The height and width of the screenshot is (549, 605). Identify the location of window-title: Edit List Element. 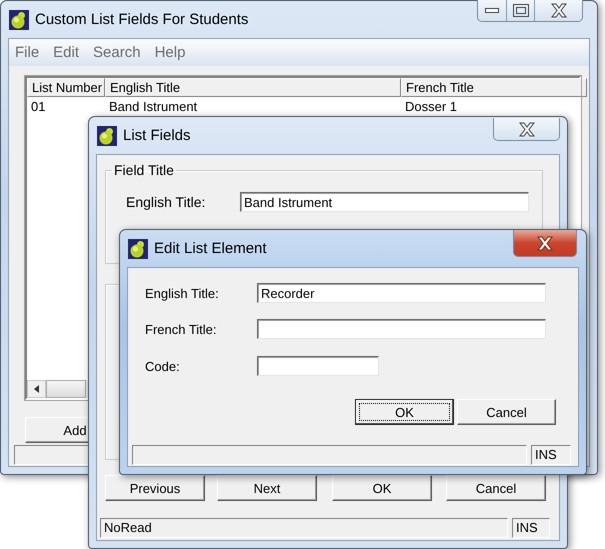
(210, 248).